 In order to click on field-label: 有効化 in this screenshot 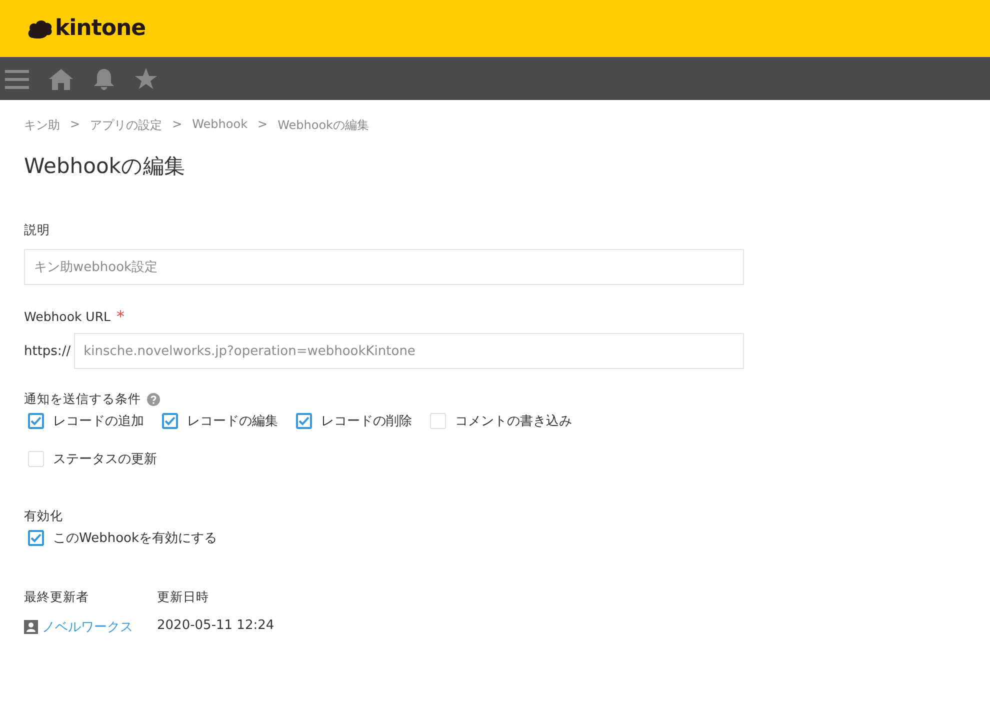, I will do `click(44, 516)`.